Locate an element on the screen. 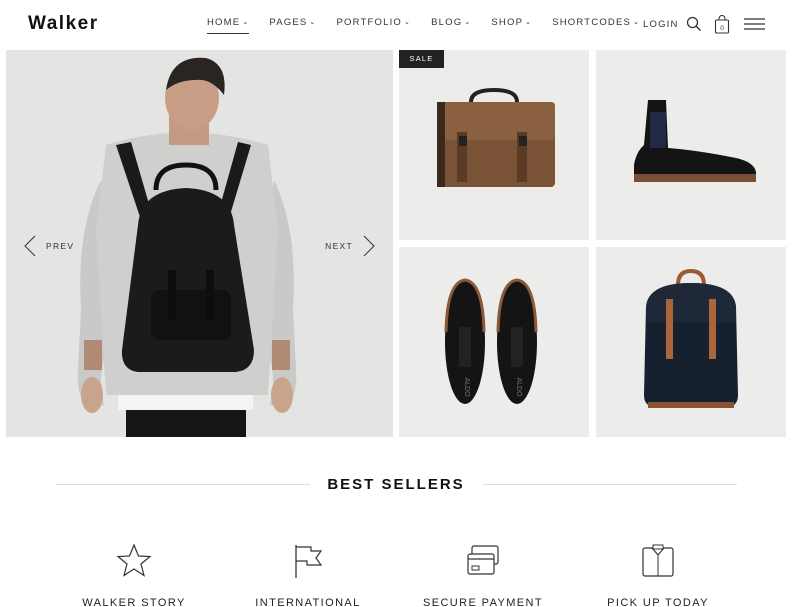 The image size is (792, 607). nav-item-shop: SHOP ⌄ is located at coordinates (511, 25).